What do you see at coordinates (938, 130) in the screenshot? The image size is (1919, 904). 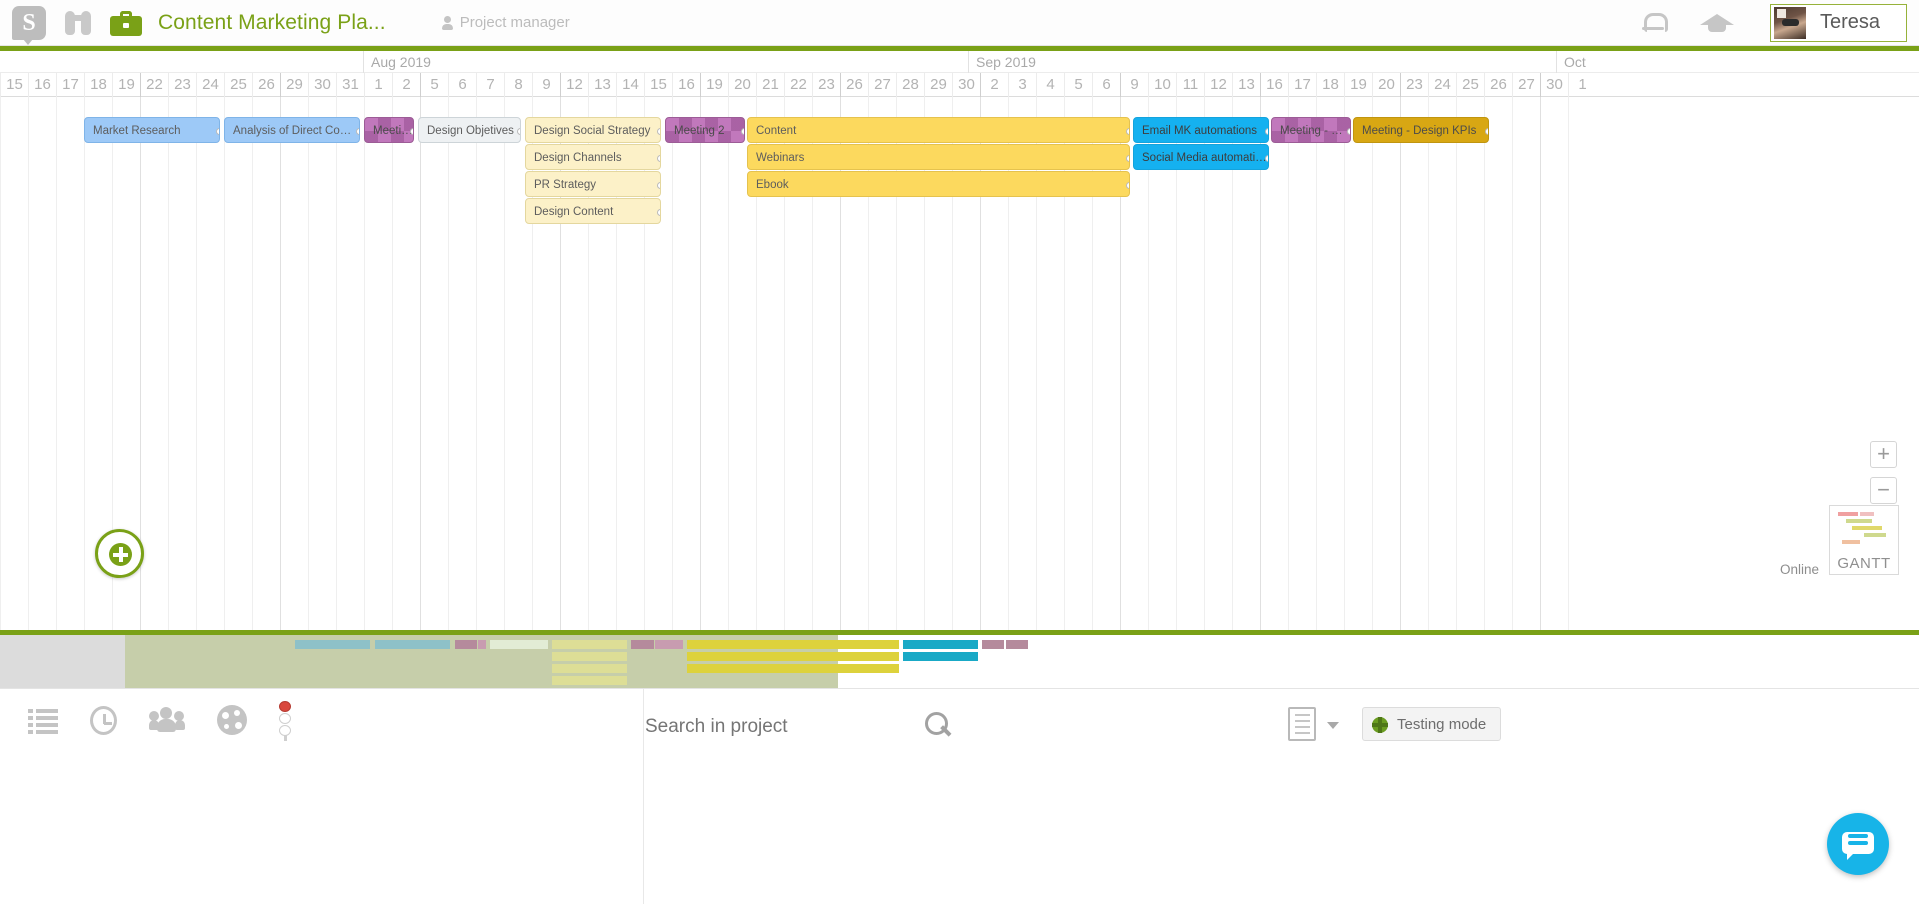 I see `gantt-task-bar: Content` at bounding box center [938, 130].